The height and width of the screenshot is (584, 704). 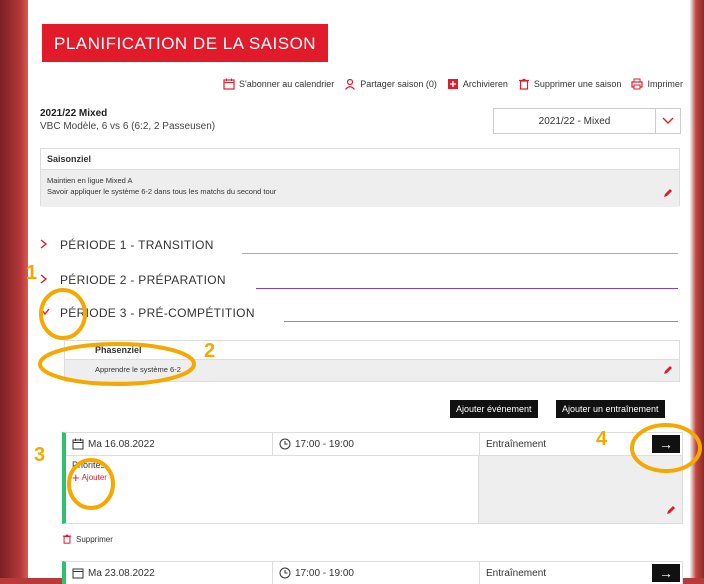 I want to click on period-2-toggle: PÉRIODE 2 - PRÉPARATION, so click(x=133, y=280).